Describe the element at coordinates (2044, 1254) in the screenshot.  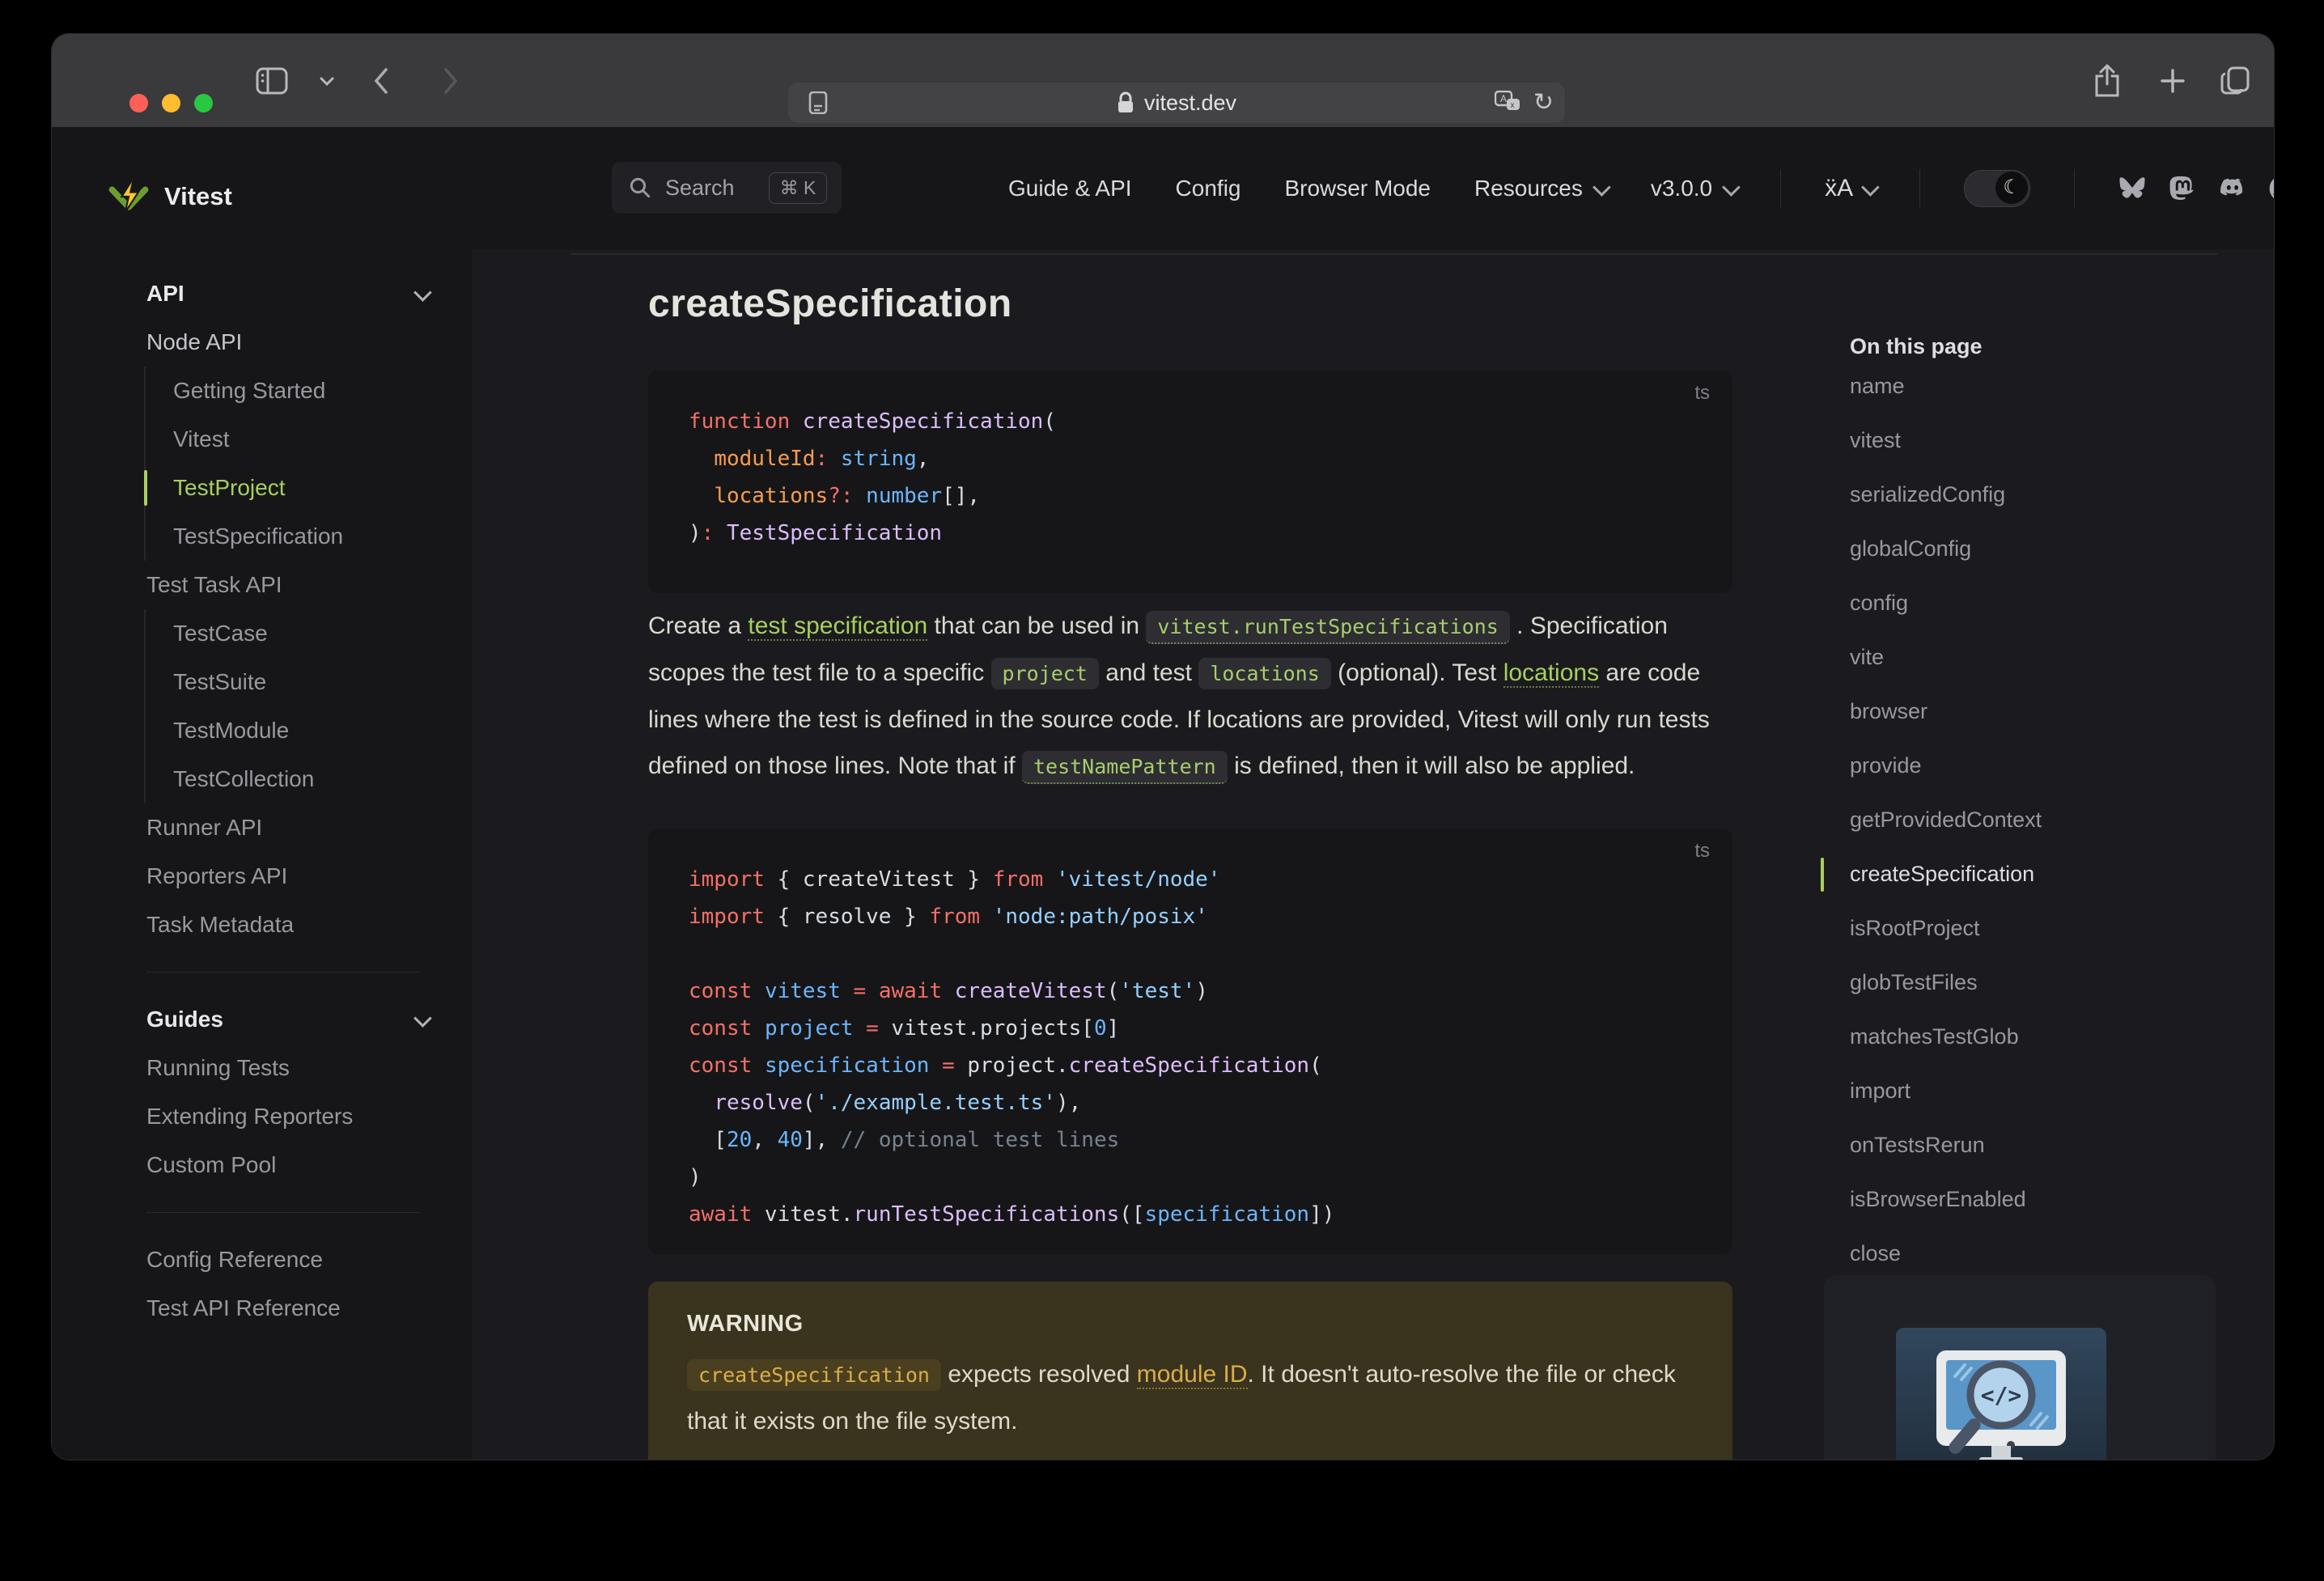
I see `toc-item-close: close` at that location.